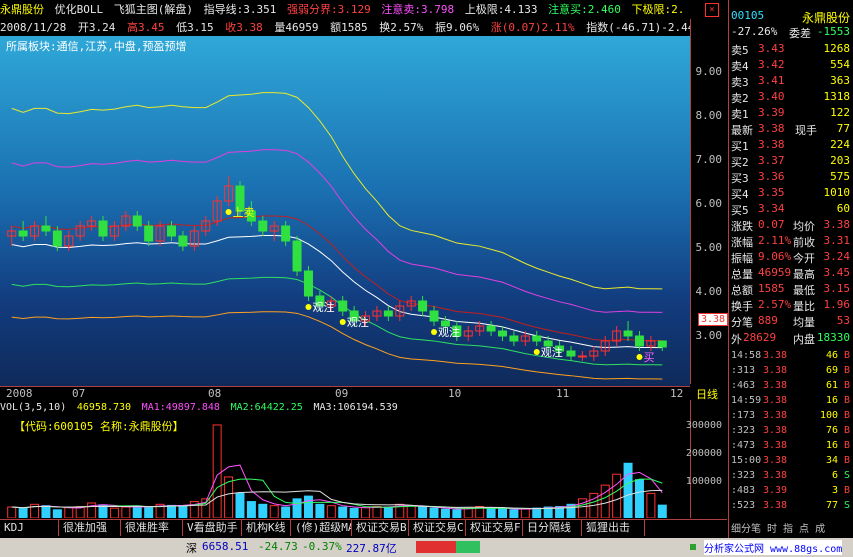  I want to click on x-tick: 11, so click(563, 393).